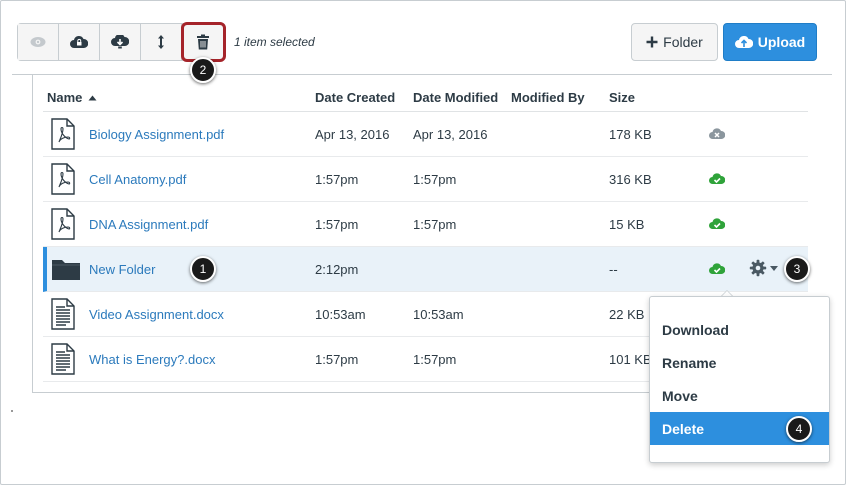  What do you see at coordinates (32, 234) in the screenshot?
I see `tree-divider` at bounding box center [32, 234].